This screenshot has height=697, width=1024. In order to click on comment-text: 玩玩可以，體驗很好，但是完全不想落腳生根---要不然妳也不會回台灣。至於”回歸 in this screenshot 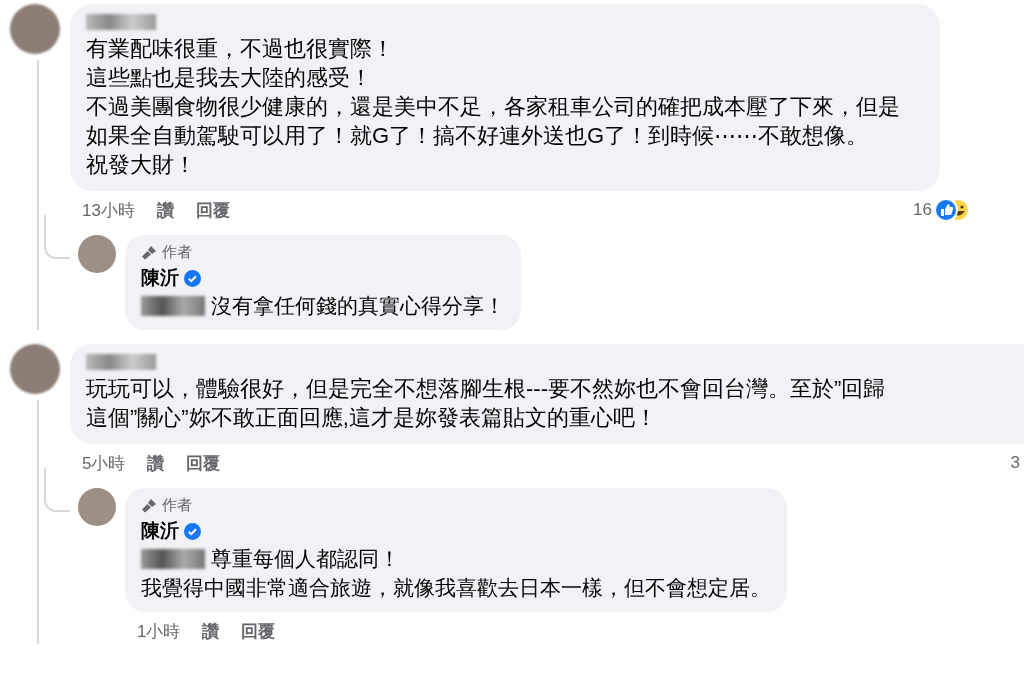, I will do `click(486, 389)`.